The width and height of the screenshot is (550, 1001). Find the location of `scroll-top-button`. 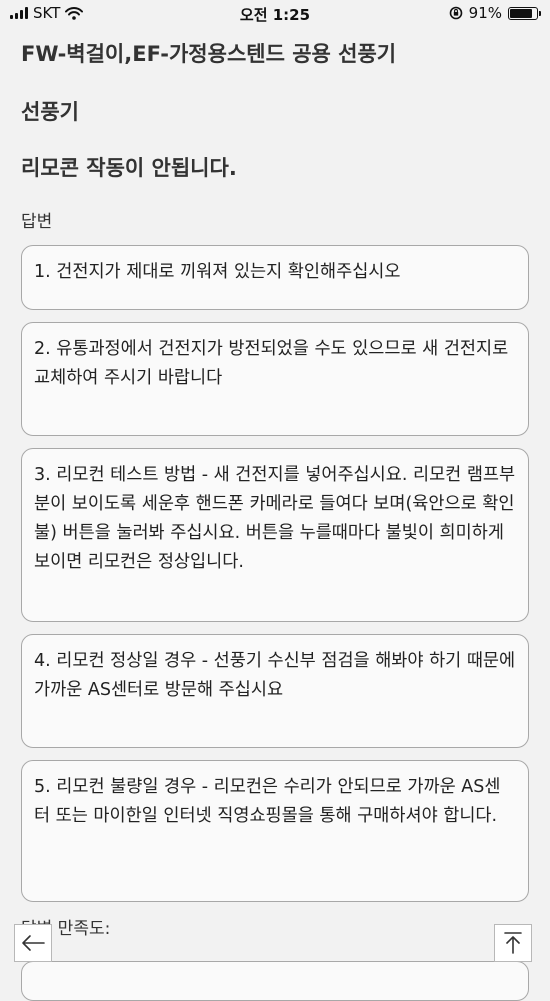

scroll-top-button is located at coordinates (513, 943).